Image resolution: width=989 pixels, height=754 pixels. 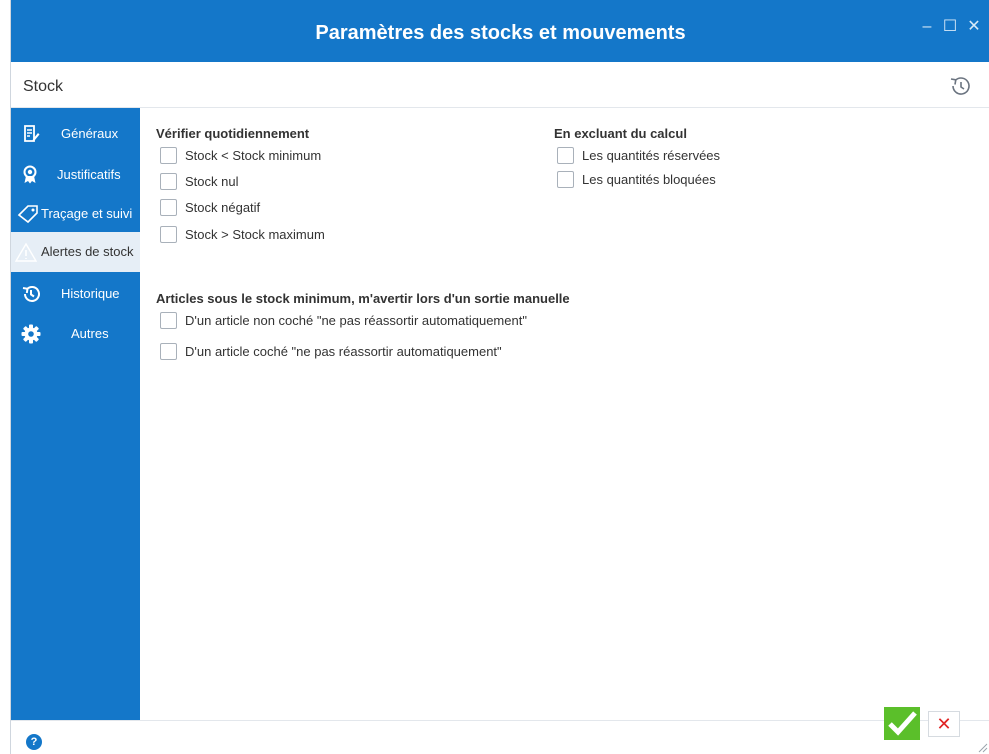 What do you see at coordinates (90, 333) in the screenshot?
I see `sidebar-item-label: Autres` at bounding box center [90, 333].